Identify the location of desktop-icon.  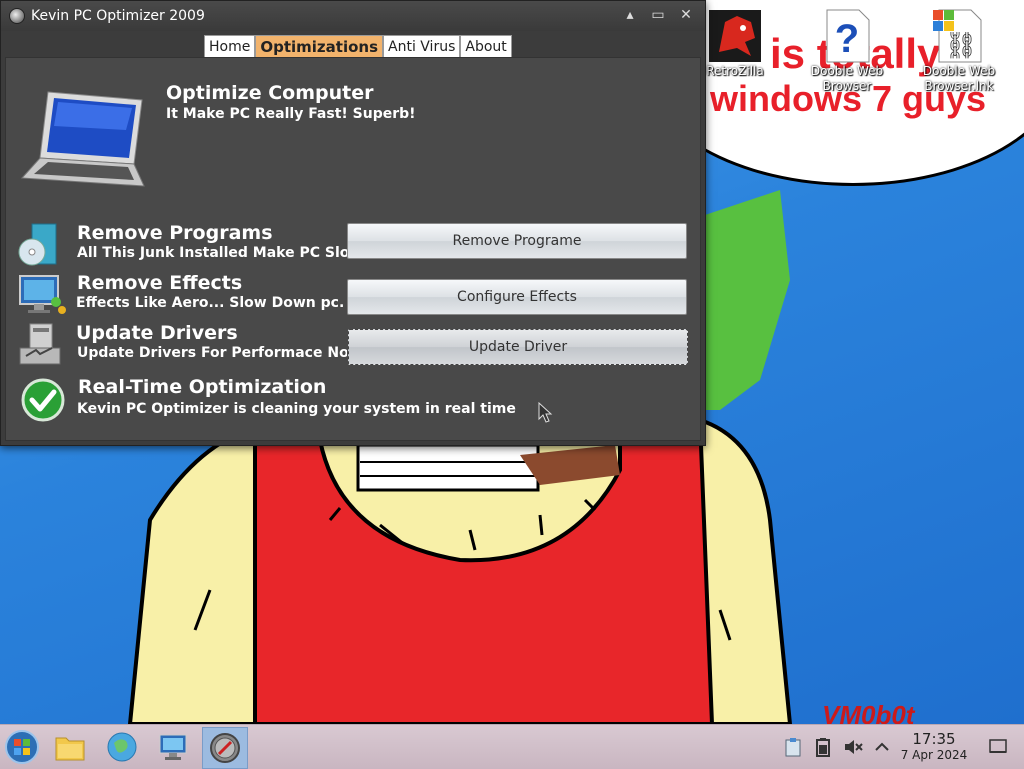
(998, 746).